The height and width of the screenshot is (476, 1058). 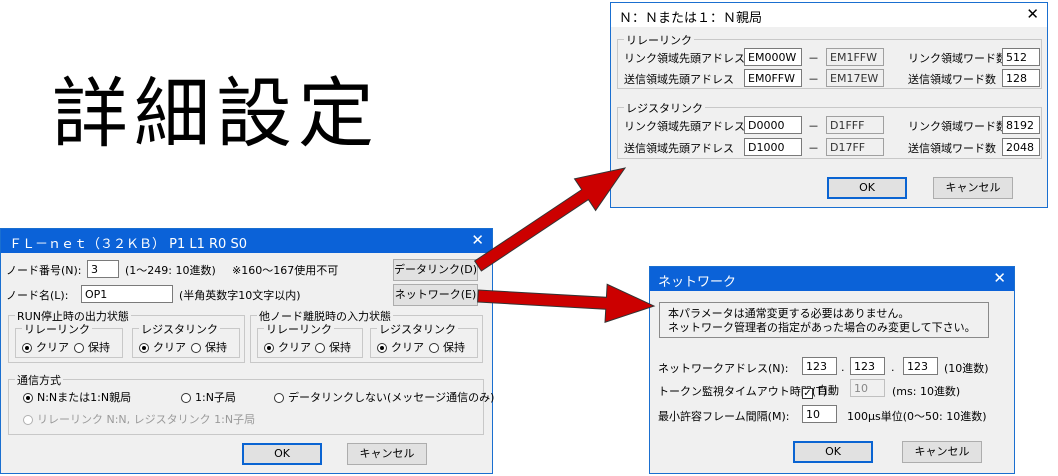 What do you see at coordinates (566, 303) in the screenshot?
I see `arrow-to-network-dialog` at bounding box center [566, 303].